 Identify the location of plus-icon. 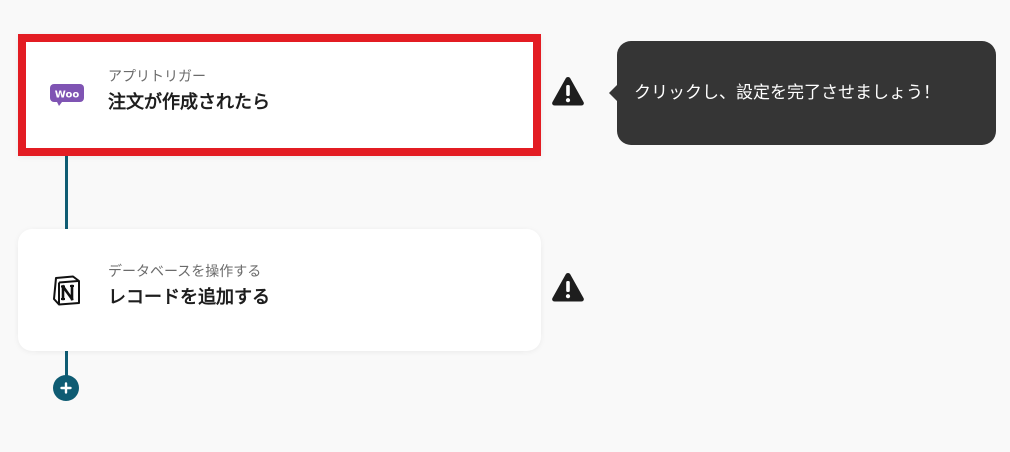
(66, 388).